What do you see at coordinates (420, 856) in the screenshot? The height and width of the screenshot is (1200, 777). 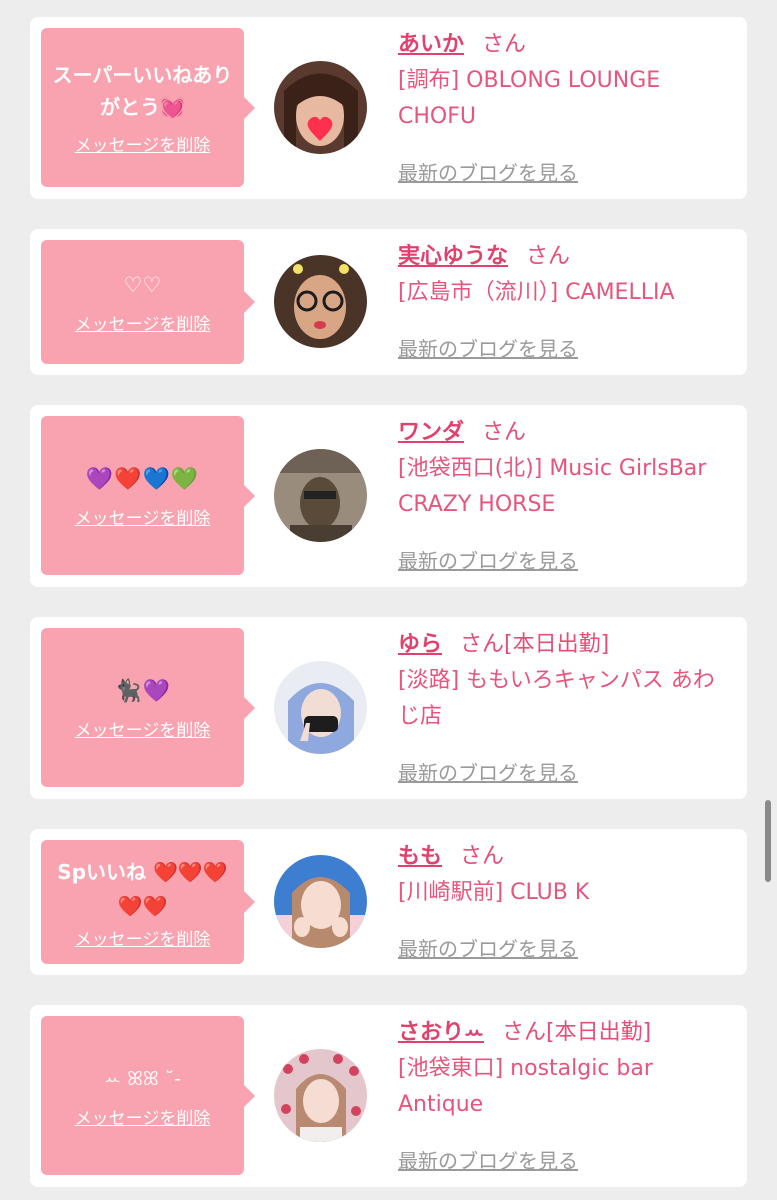 I see `cast-name-link: もも` at bounding box center [420, 856].